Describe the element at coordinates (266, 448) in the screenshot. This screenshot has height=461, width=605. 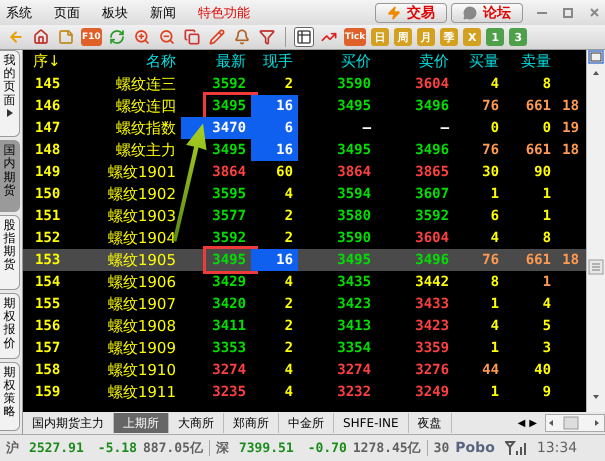
I see `index-value: 7399.51` at that location.